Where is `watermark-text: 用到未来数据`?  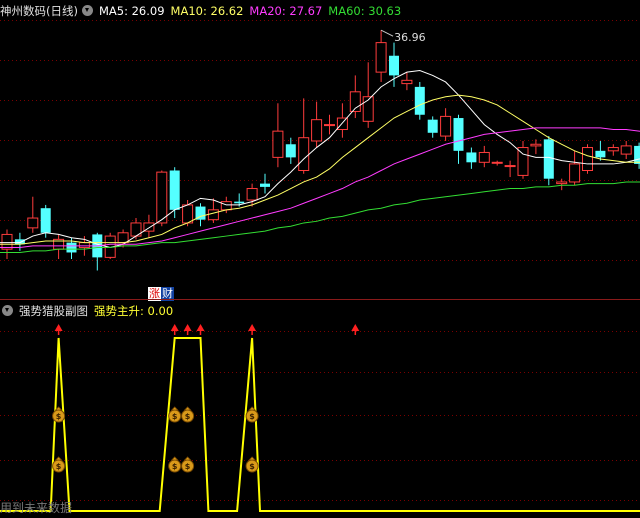 watermark-text: 用到未来数据 is located at coordinates (36, 508).